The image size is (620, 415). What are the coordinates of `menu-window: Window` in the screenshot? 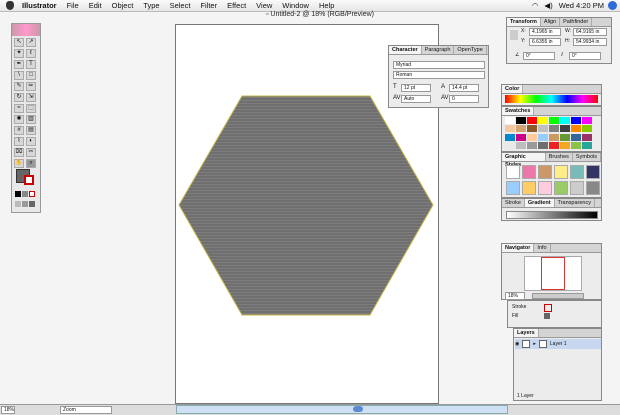 It's located at (295, 5).